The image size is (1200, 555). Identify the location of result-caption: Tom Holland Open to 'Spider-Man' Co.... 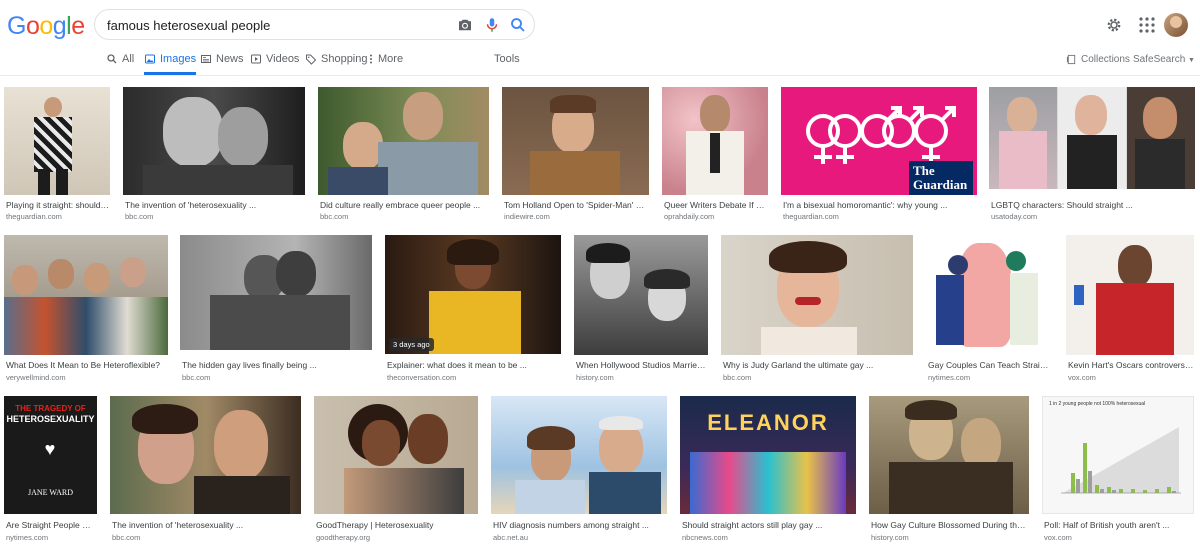
(576, 205).